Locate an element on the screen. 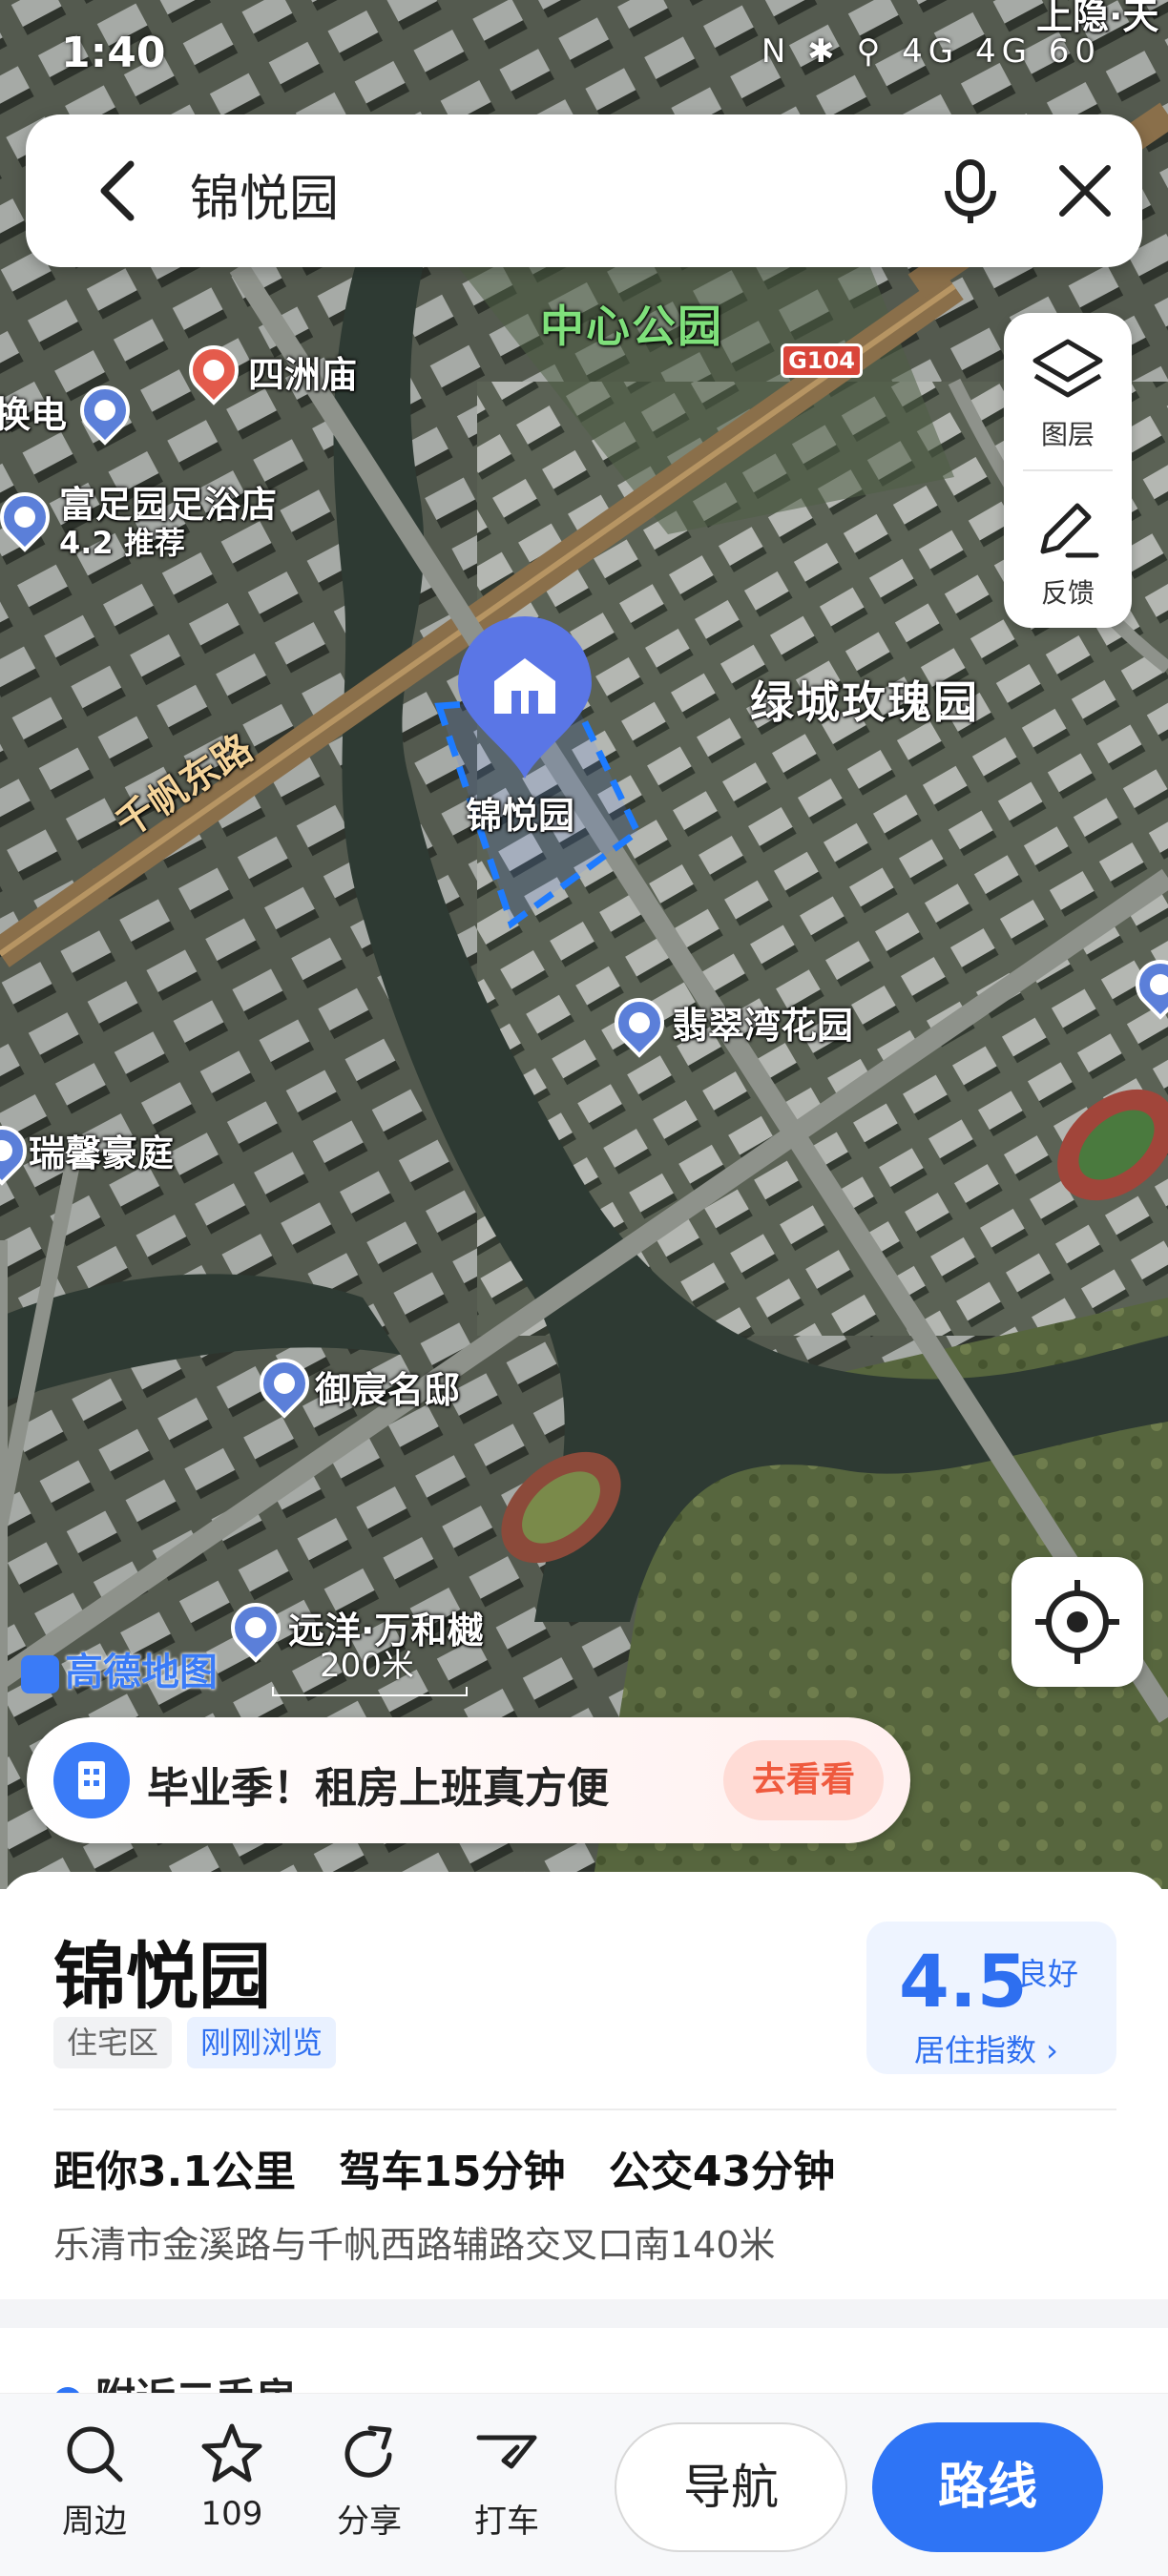 The image size is (1168, 2576). taxi-flag-icon is located at coordinates (506, 2452).